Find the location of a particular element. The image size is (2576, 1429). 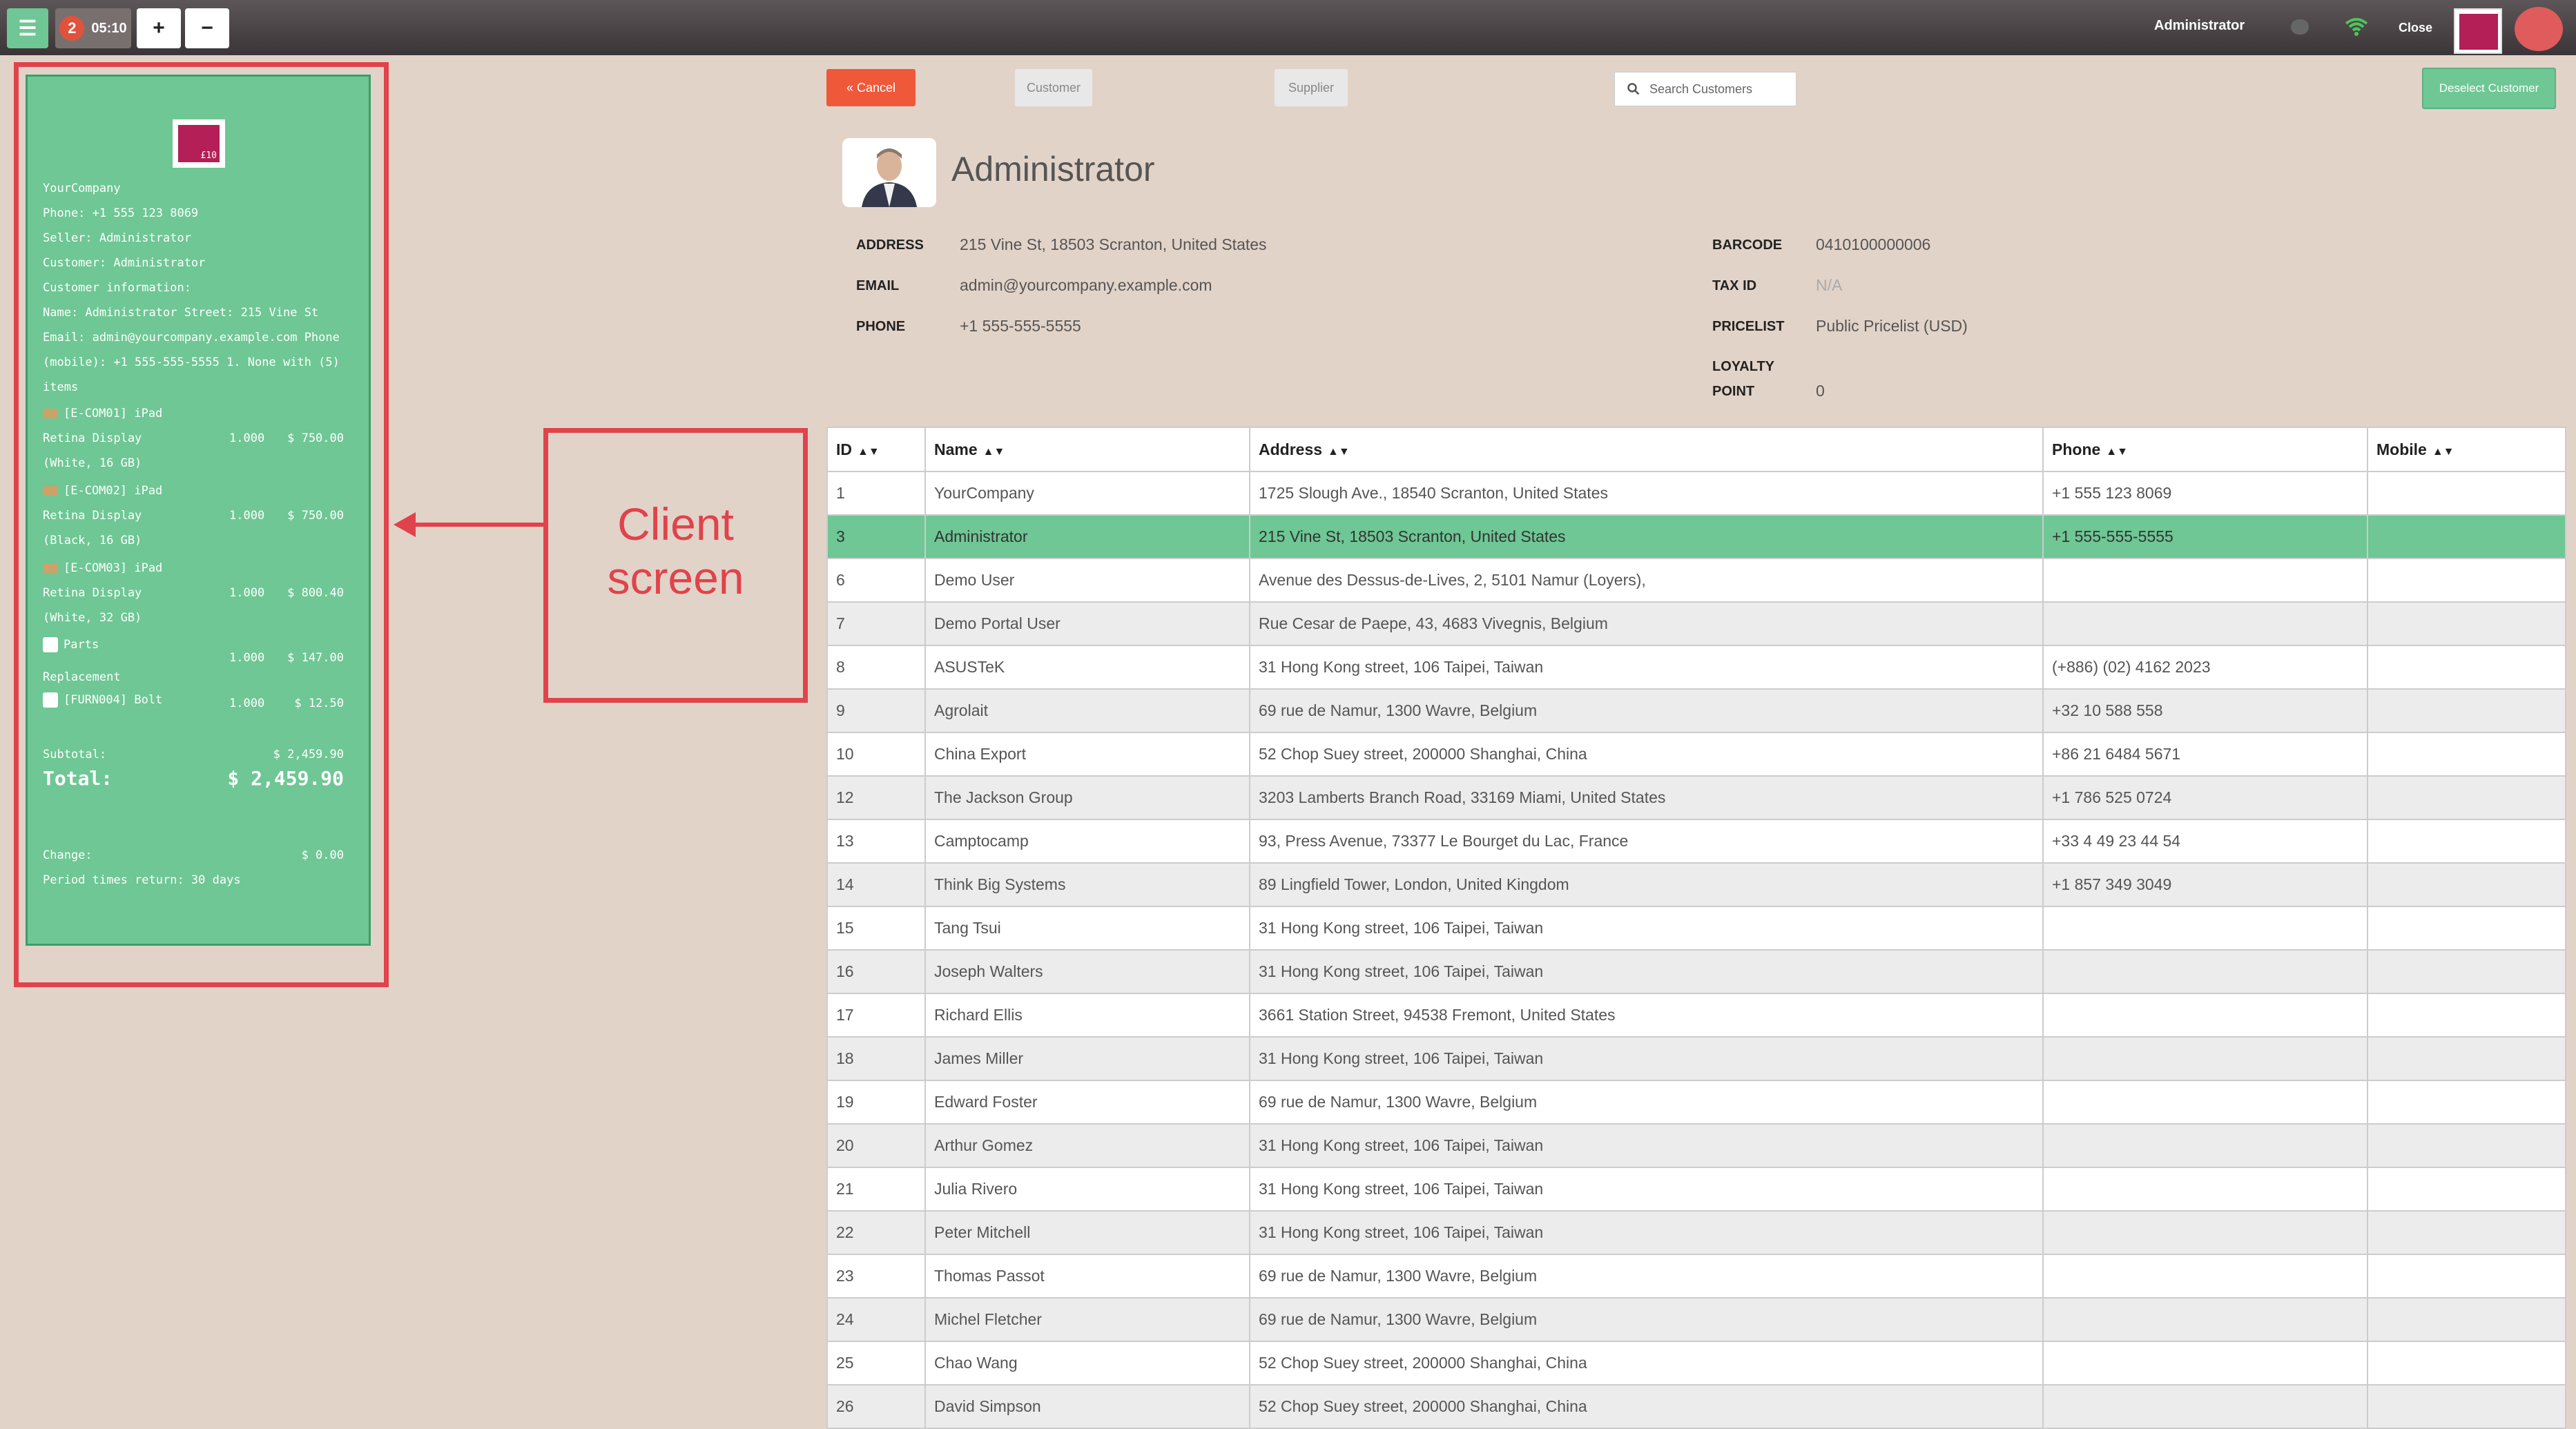

cell-id: 13 is located at coordinates (876, 841).